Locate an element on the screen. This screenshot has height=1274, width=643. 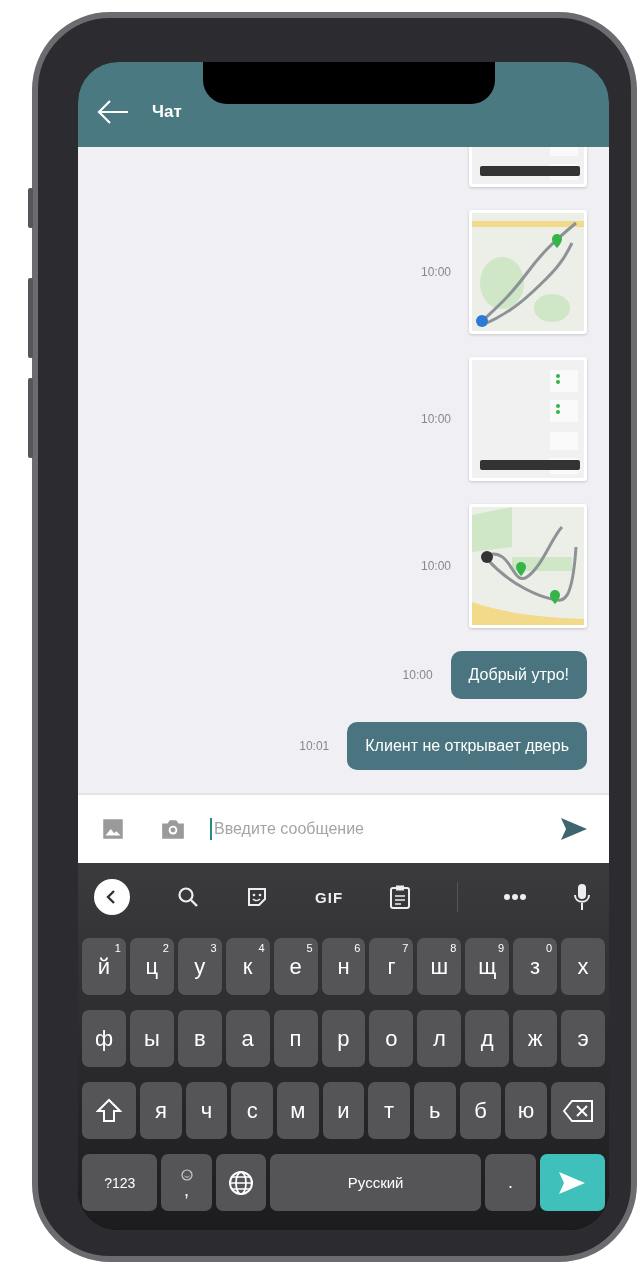
letter-key: э is located at coordinates (583, 1038).